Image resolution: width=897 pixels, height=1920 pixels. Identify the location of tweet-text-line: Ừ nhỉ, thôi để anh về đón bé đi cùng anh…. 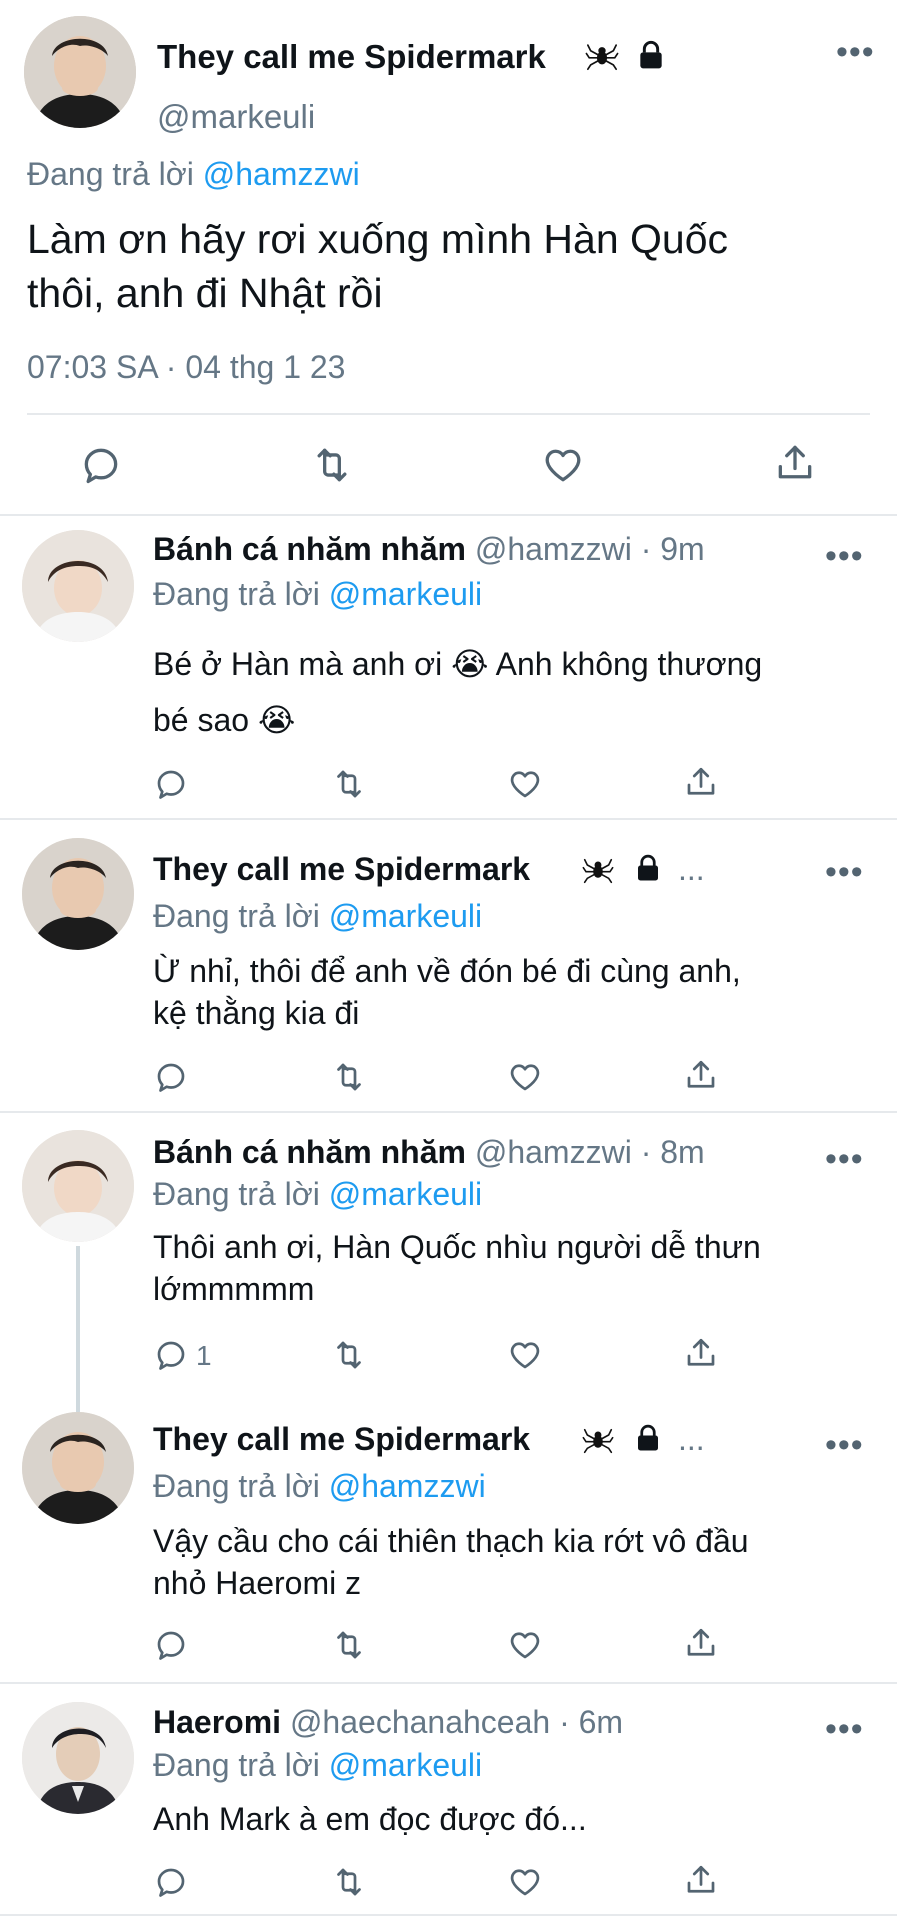
(447, 971).